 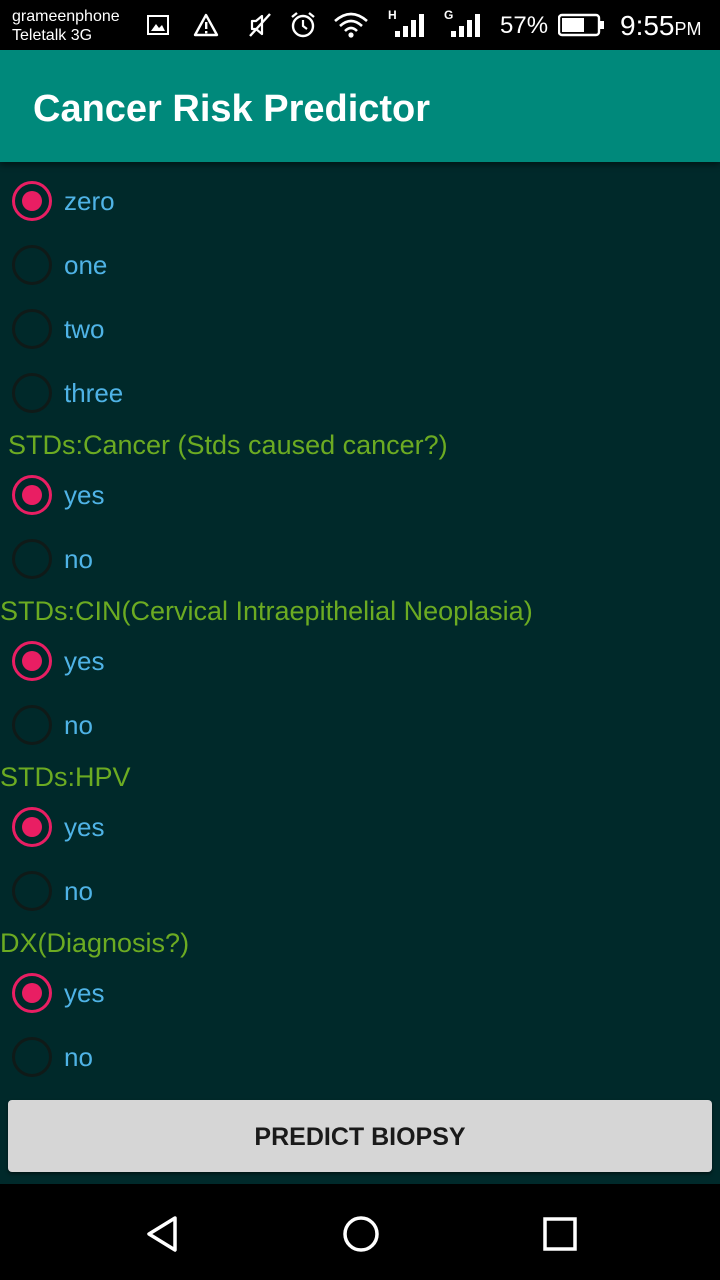 What do you see at coordinates (260, 25) in the screenshot?
I see `muted-speaker-icon` at bounding box center [260, 25].